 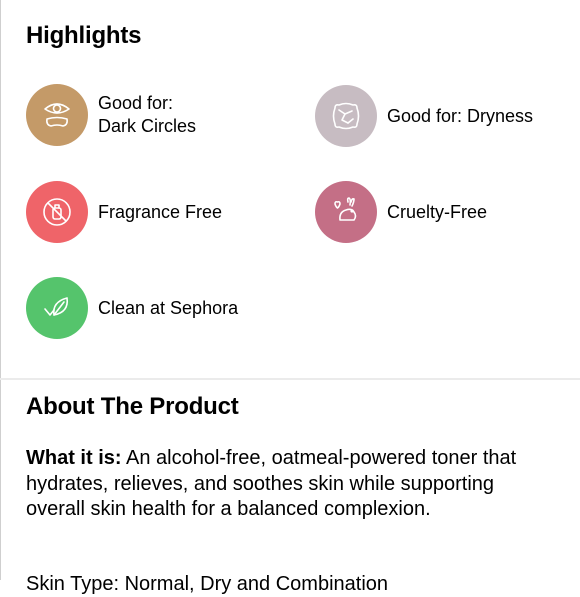 What do you see at coordinates (346, 116) in the screenshot?
I see `cracked-skin-icon` at bounding box center [346, 116].